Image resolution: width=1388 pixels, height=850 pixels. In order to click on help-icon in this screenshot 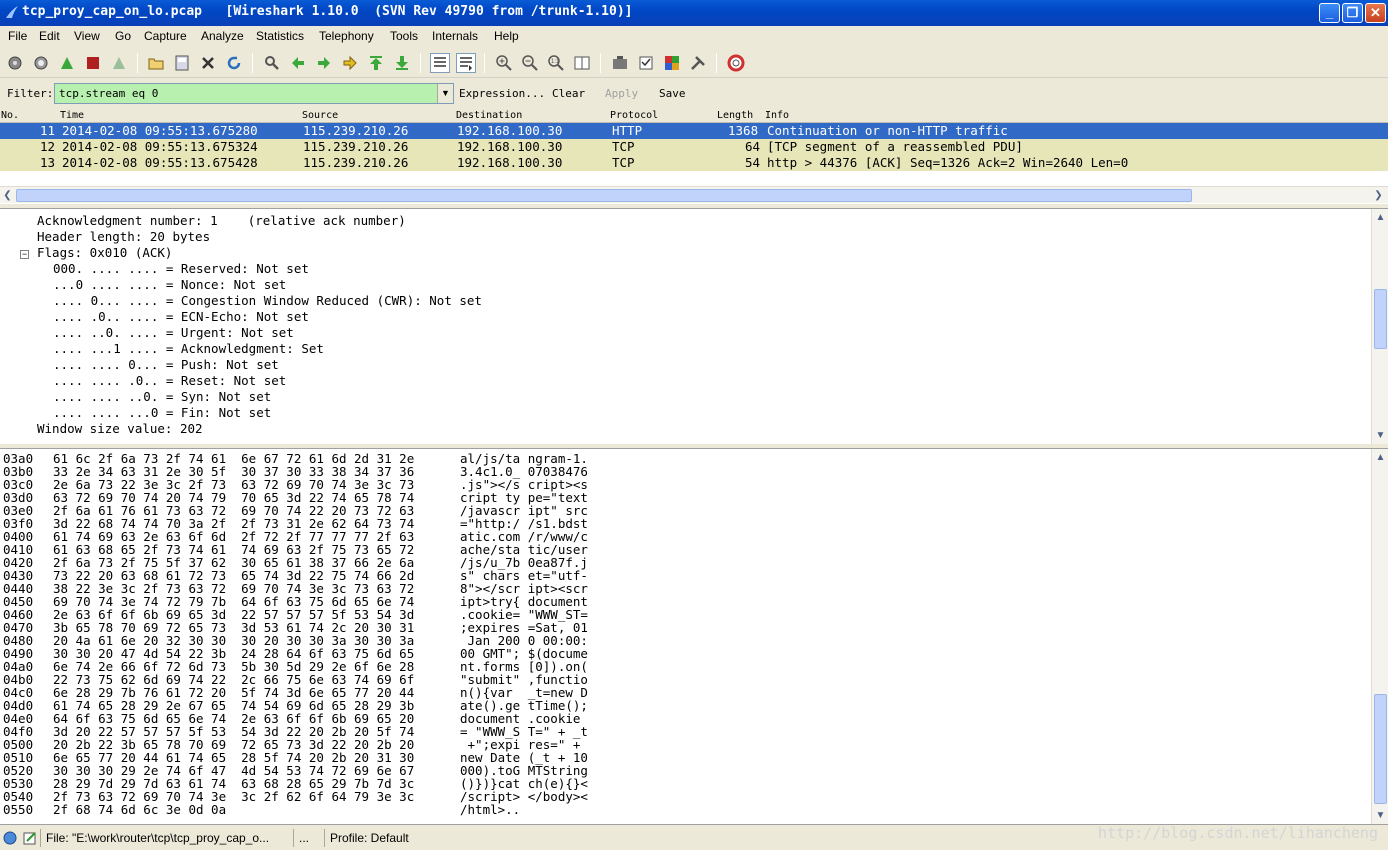, I will do `click(736, 63)`.